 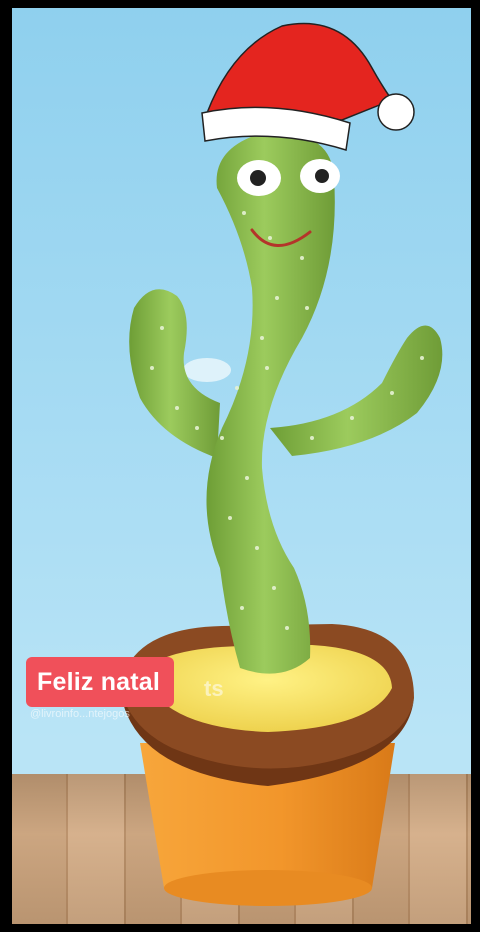 What do you see at coordinates (308, 86) in the screenshot?
I see `santa-hat` at bounding box center [308, 86].